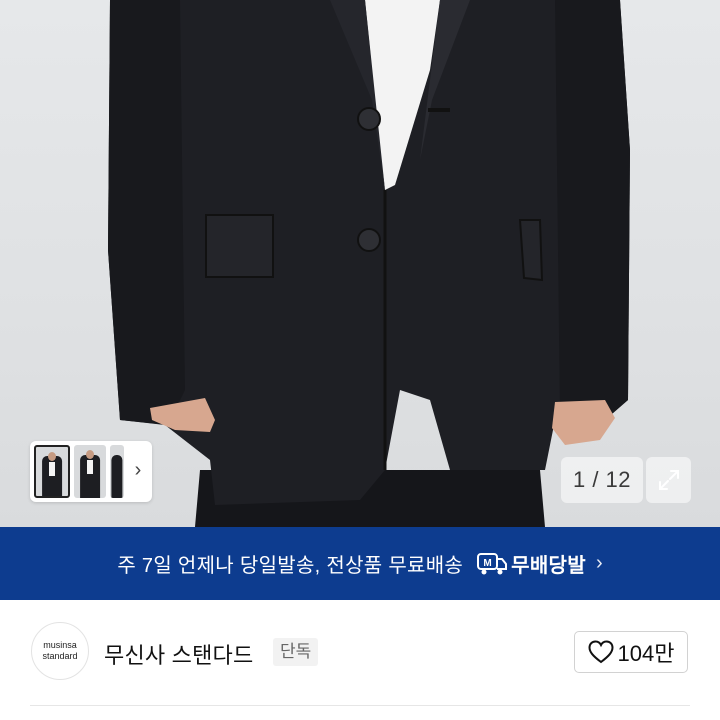 This screenshot has height=720, width=720. I want to click on like-button: 104만, so click(631, 652).